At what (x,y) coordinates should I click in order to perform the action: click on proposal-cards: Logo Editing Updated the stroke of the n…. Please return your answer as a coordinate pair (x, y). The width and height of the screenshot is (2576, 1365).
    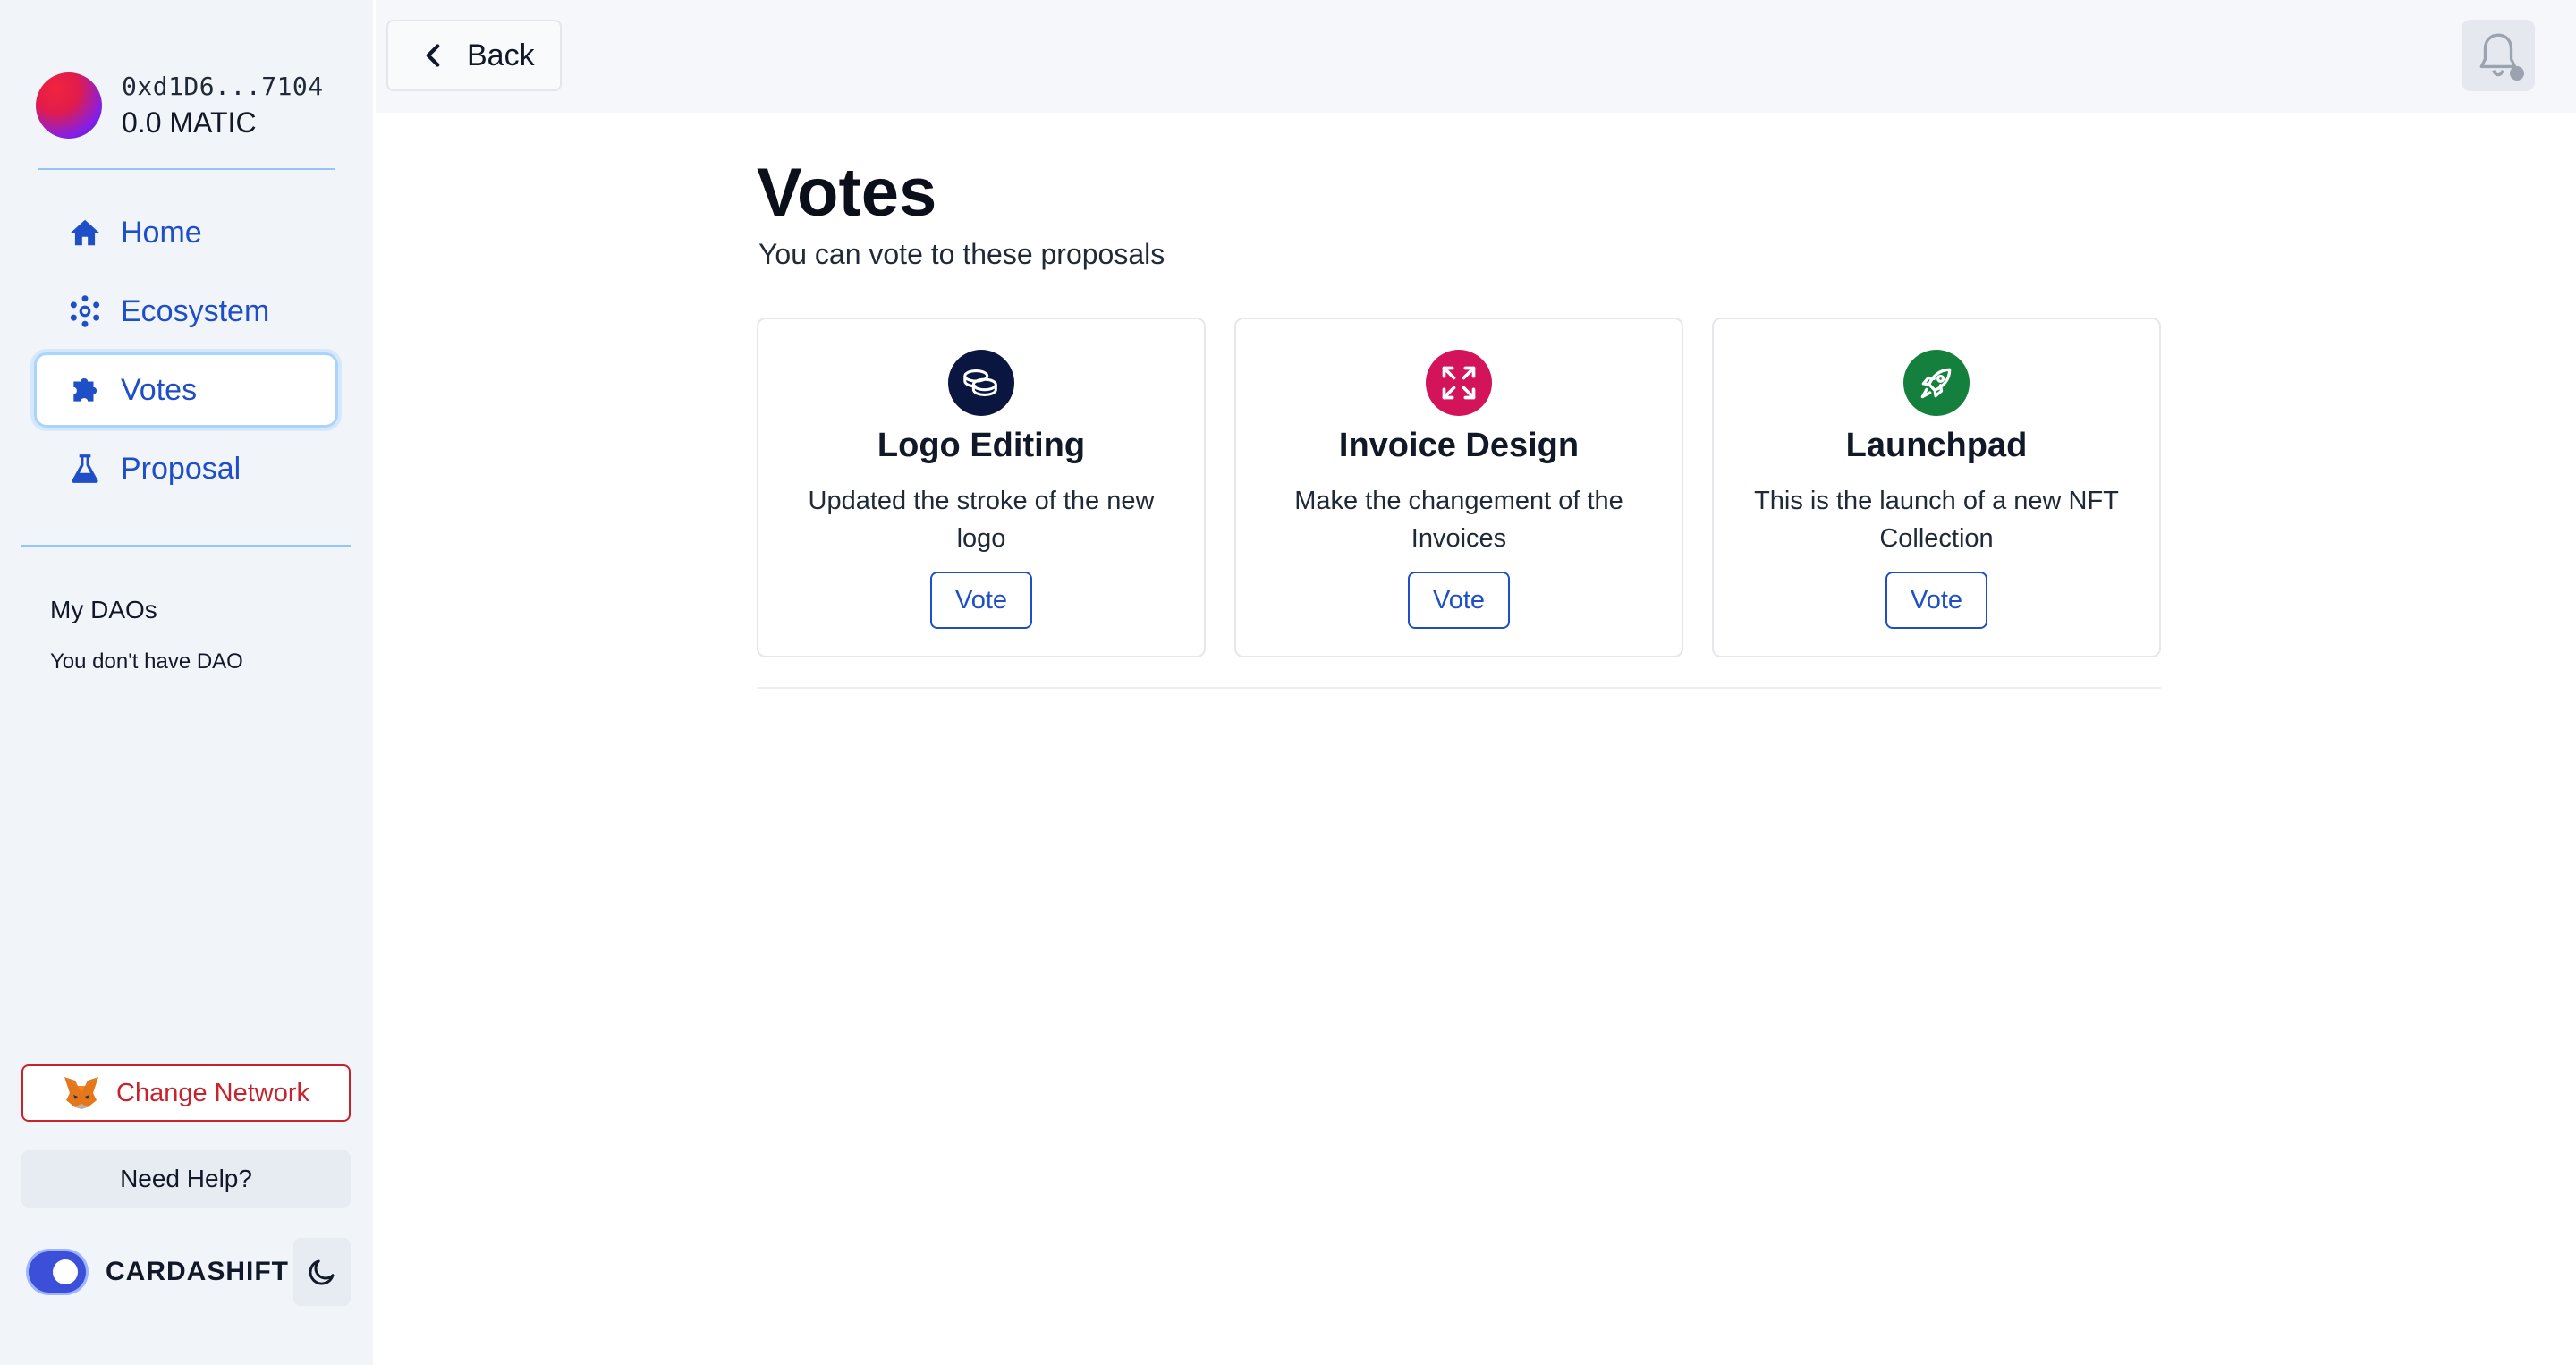
    Looking at the image, I should click on (1459, 487).